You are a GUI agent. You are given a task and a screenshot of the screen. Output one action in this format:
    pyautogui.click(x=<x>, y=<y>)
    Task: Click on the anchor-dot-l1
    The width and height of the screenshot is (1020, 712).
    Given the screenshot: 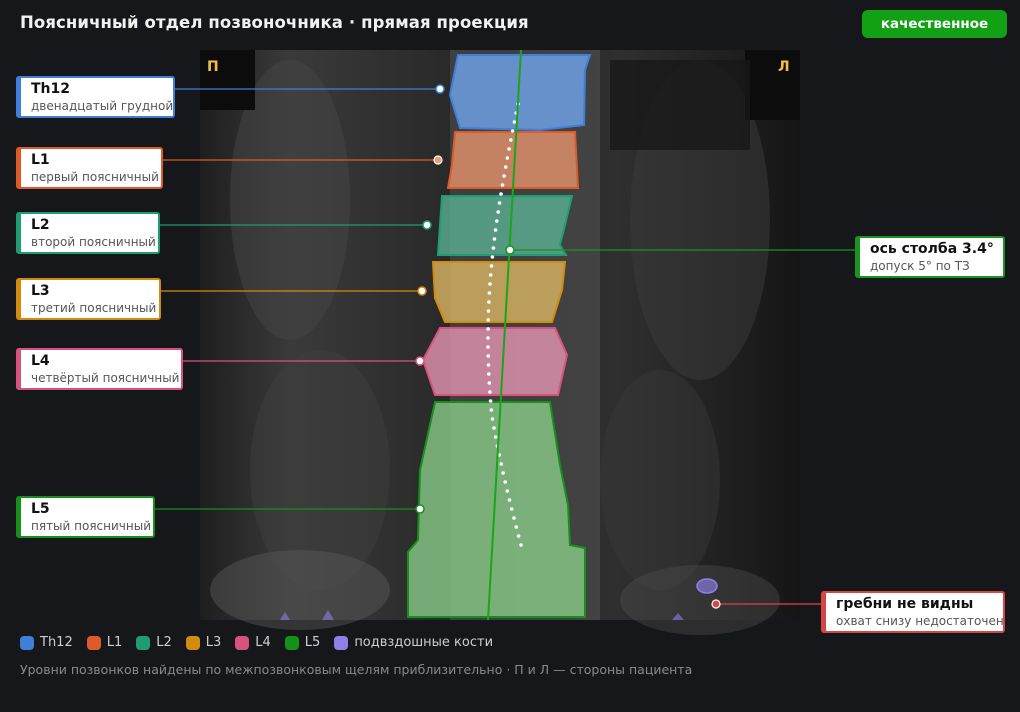 What is the action you would take?
    pyautogui.click(x=438, y=160)
    